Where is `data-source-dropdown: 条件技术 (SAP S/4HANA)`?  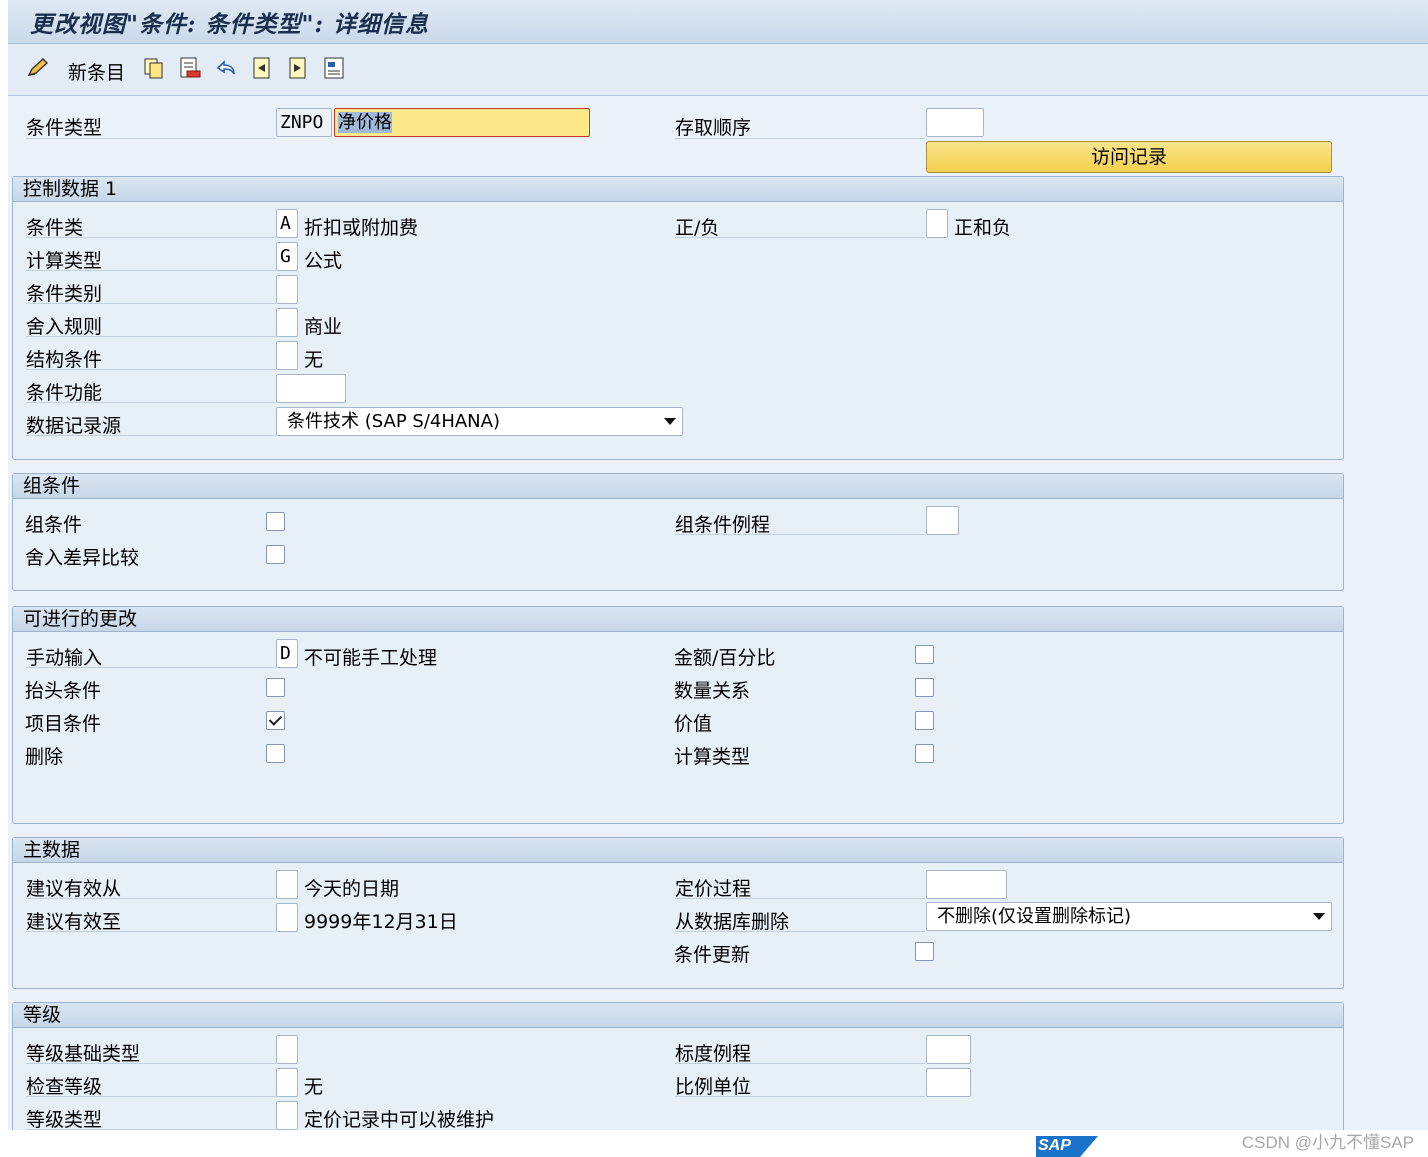
data-source-dropdown: 条件技术 (SAP S/4HANA) is located at coordinates (479, 421).